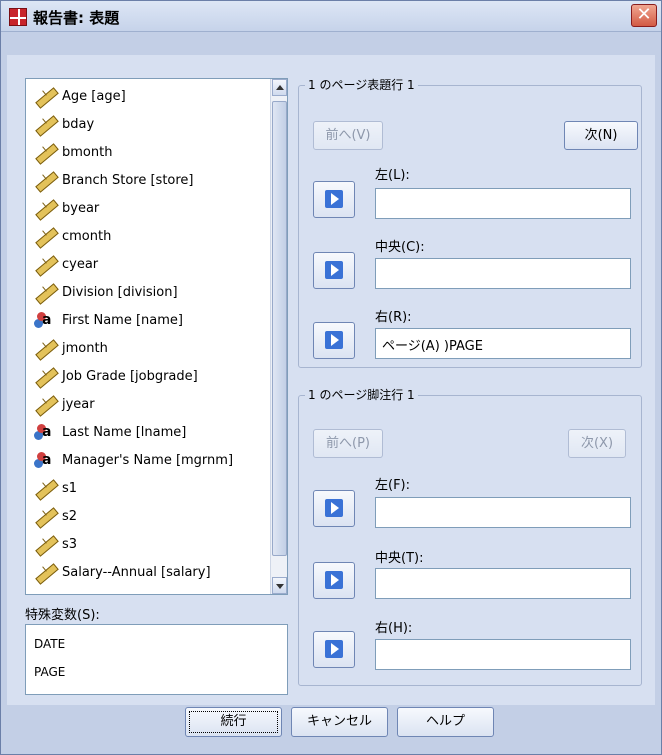 This screenshot has height=755, width=662. What do you see at coordinates (393, 485) in the screenshot?
I see `footer-left-label: 左(F):` at bounding box center [393, 485].